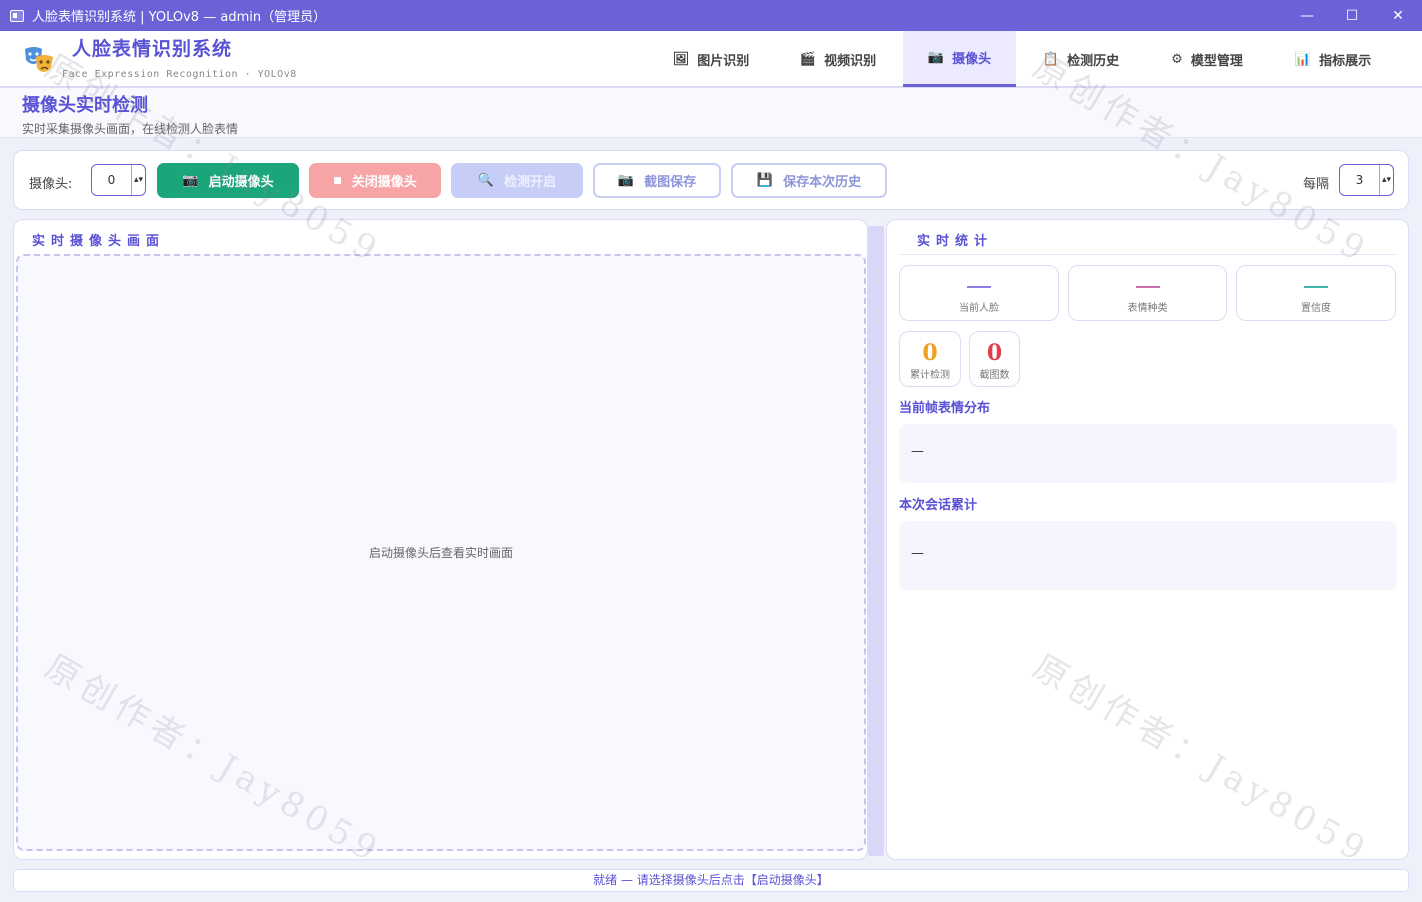 Image resolution: width=1422 pixels, height=902 pixels. I want to click on status-bar: 就绪 — 请选择摄像头后点击【启动摄像头】, so click(711, 880).